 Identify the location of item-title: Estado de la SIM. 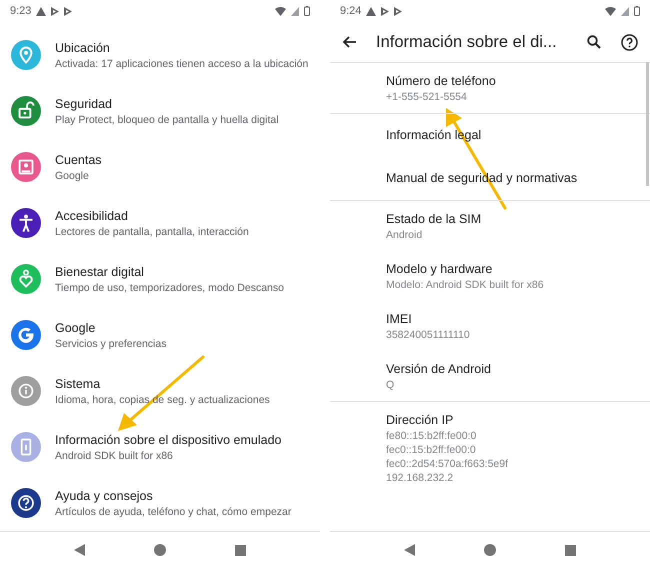
(434, 219).